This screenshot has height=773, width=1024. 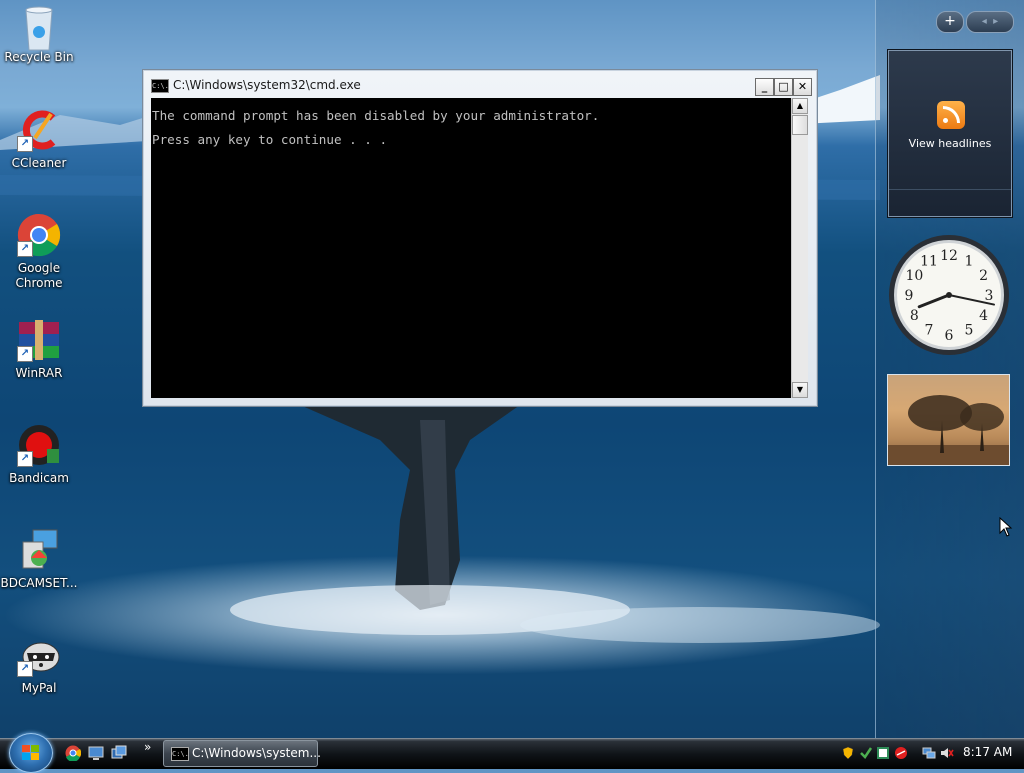 I want to click on clock-number: 7, so click(x=929, y=331).